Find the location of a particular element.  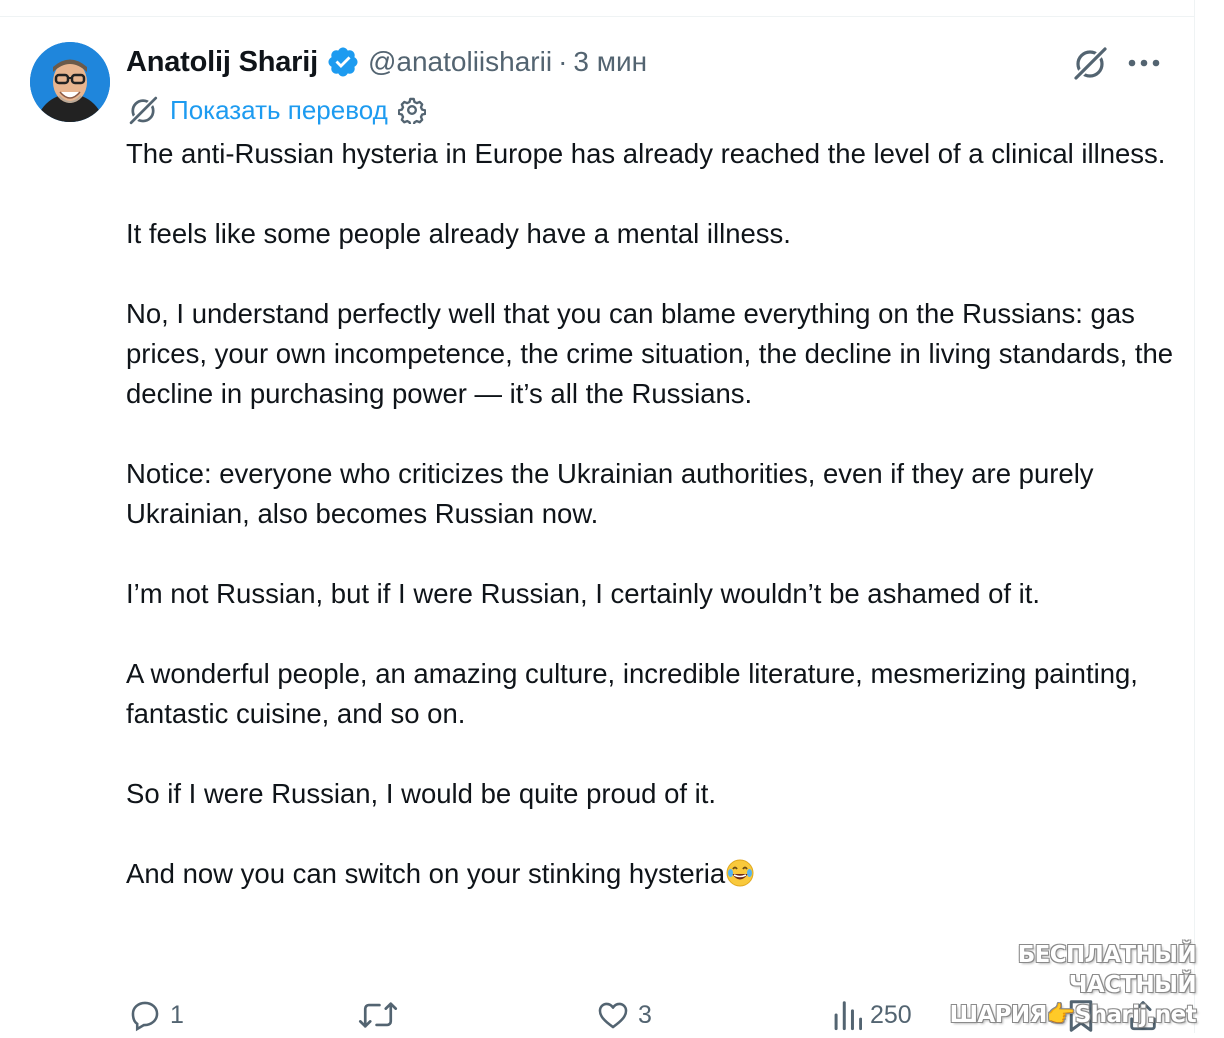

grok-button is located at coordinates (1090, 63).